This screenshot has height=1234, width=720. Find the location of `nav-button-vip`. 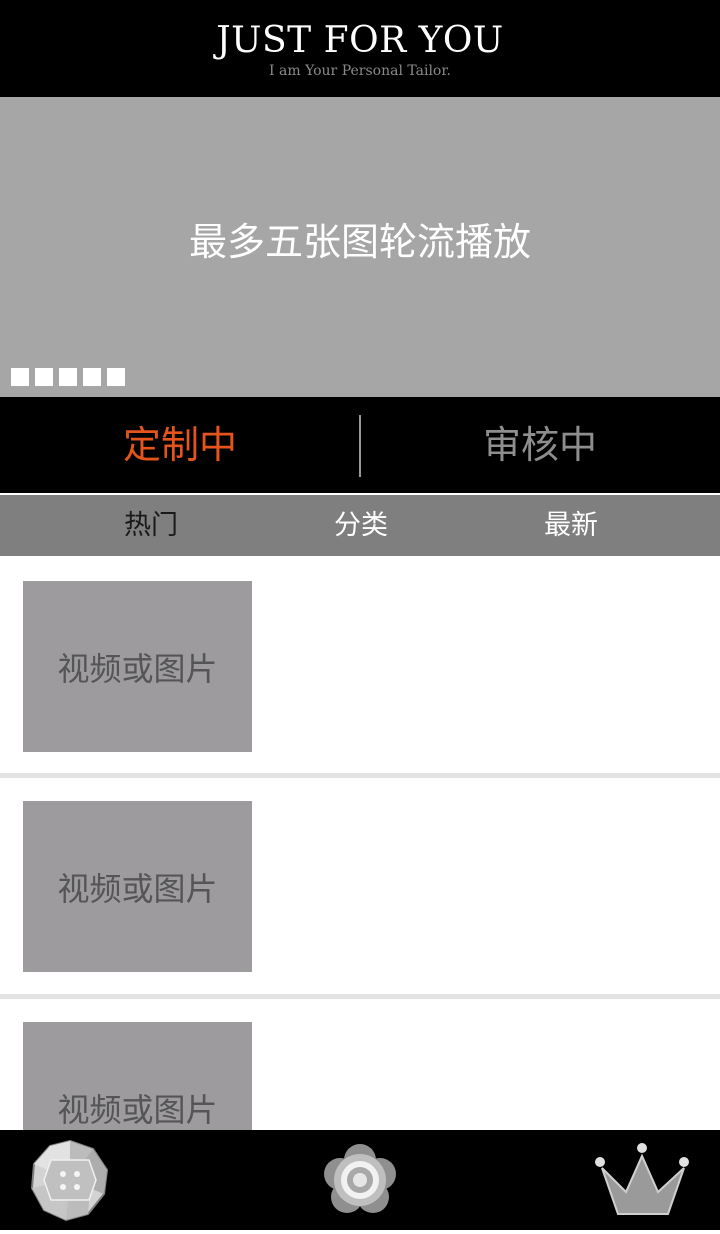

nav-button-vip is located at coordinates (642, 1180).